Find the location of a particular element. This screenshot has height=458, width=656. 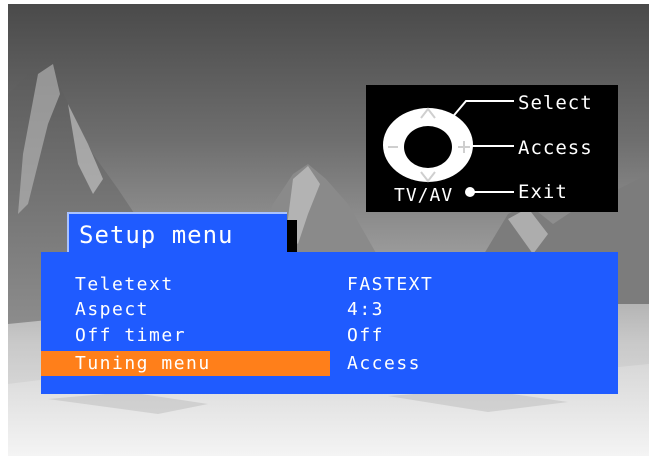

exit-hint-label: Exit is located at coordinates (543, 192).